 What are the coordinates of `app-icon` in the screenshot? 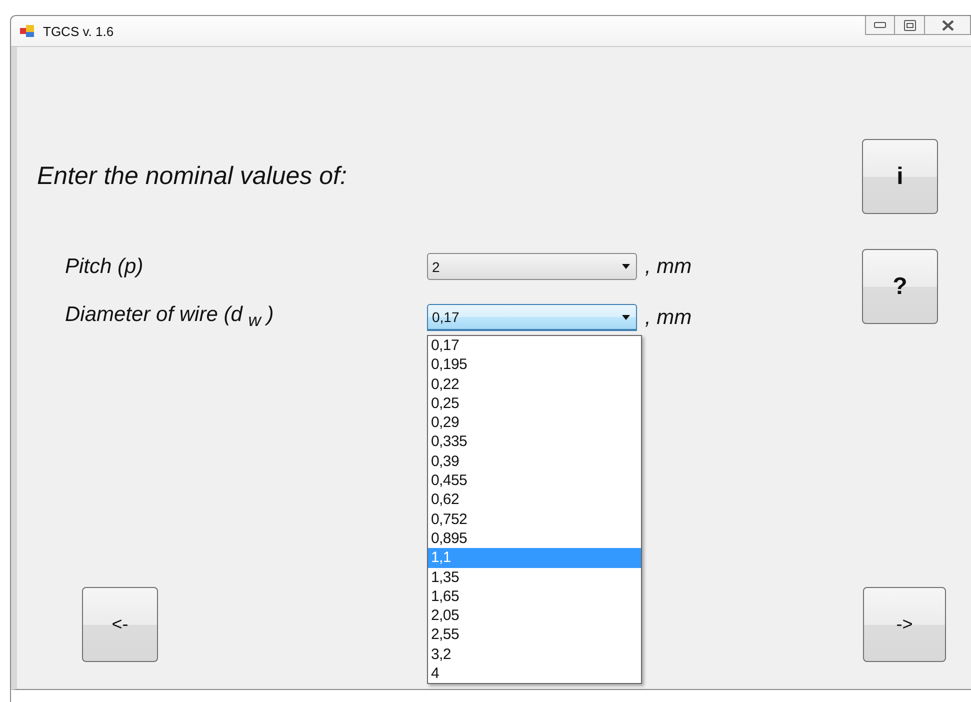 It's located at (27, 31).